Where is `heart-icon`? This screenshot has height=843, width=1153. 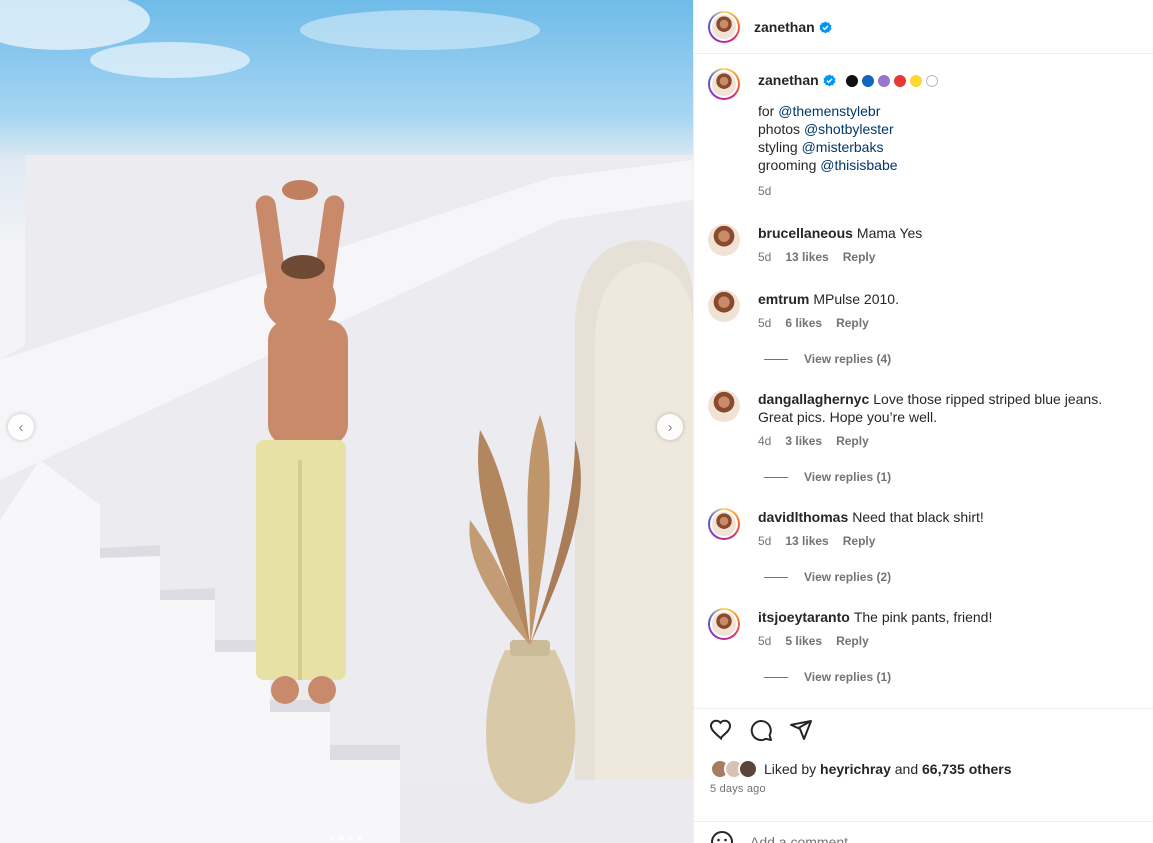
heart-icon is located at coordinates (721, 730).